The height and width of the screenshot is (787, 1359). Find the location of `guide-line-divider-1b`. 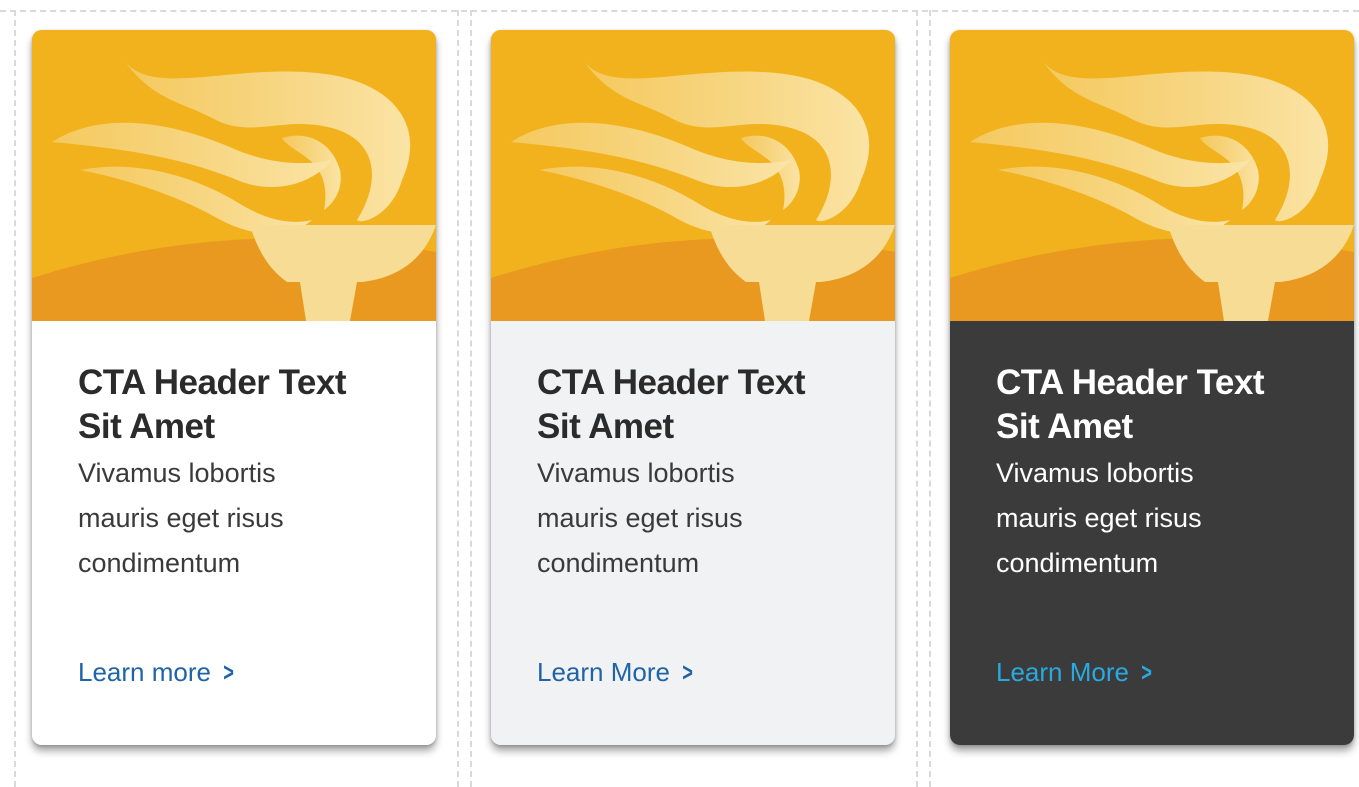

guide-line-divider-1b is located at coordinates (471, 398).